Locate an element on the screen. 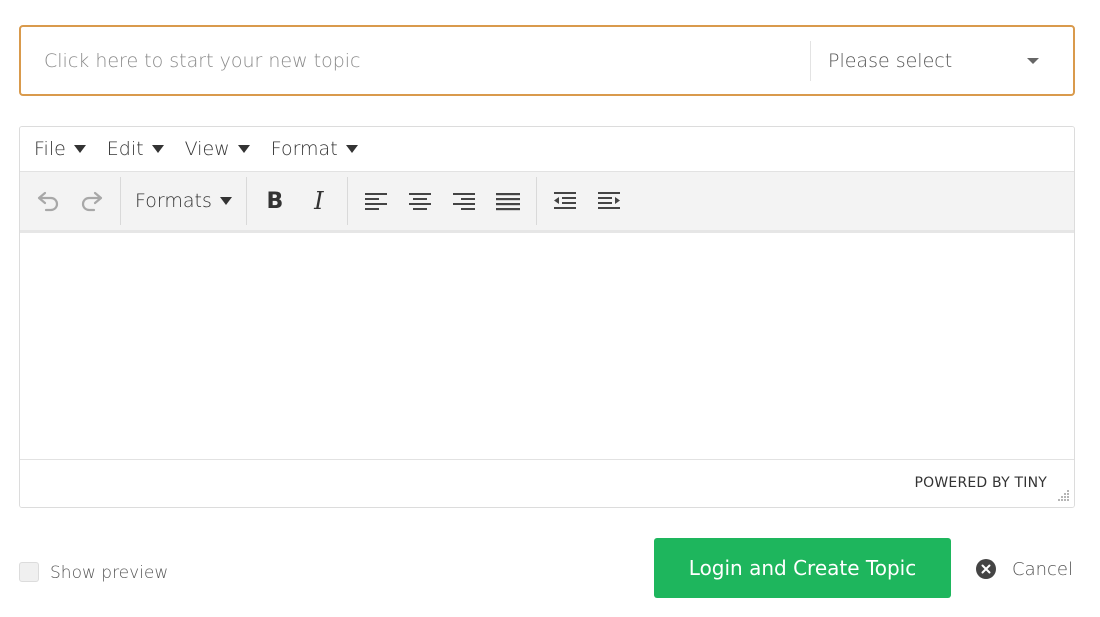  indent-icon is located at coordinates (608, 200).